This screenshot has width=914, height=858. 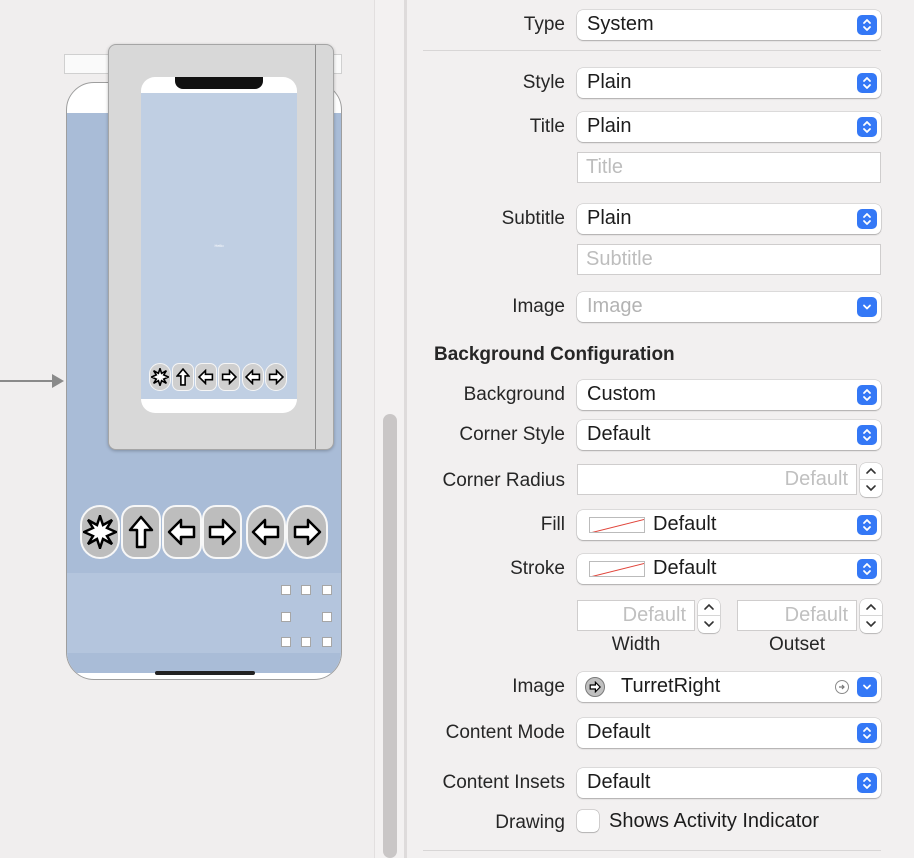 What do you see at coordinates (729, 307) in the screenshot?
I see `image-combo: Image` at bounding box center [729, 307].